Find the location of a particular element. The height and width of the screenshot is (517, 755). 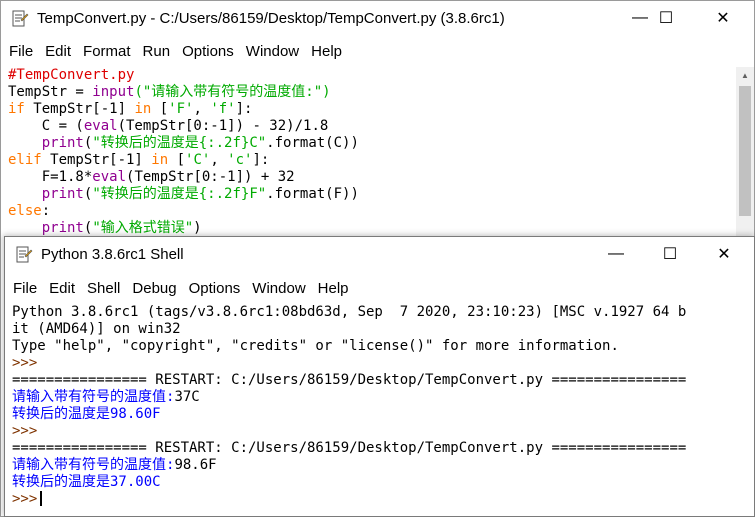

code-line: print("转换后的温度是{:.2f}C".format(C)) is located at coordinates (372, 143).